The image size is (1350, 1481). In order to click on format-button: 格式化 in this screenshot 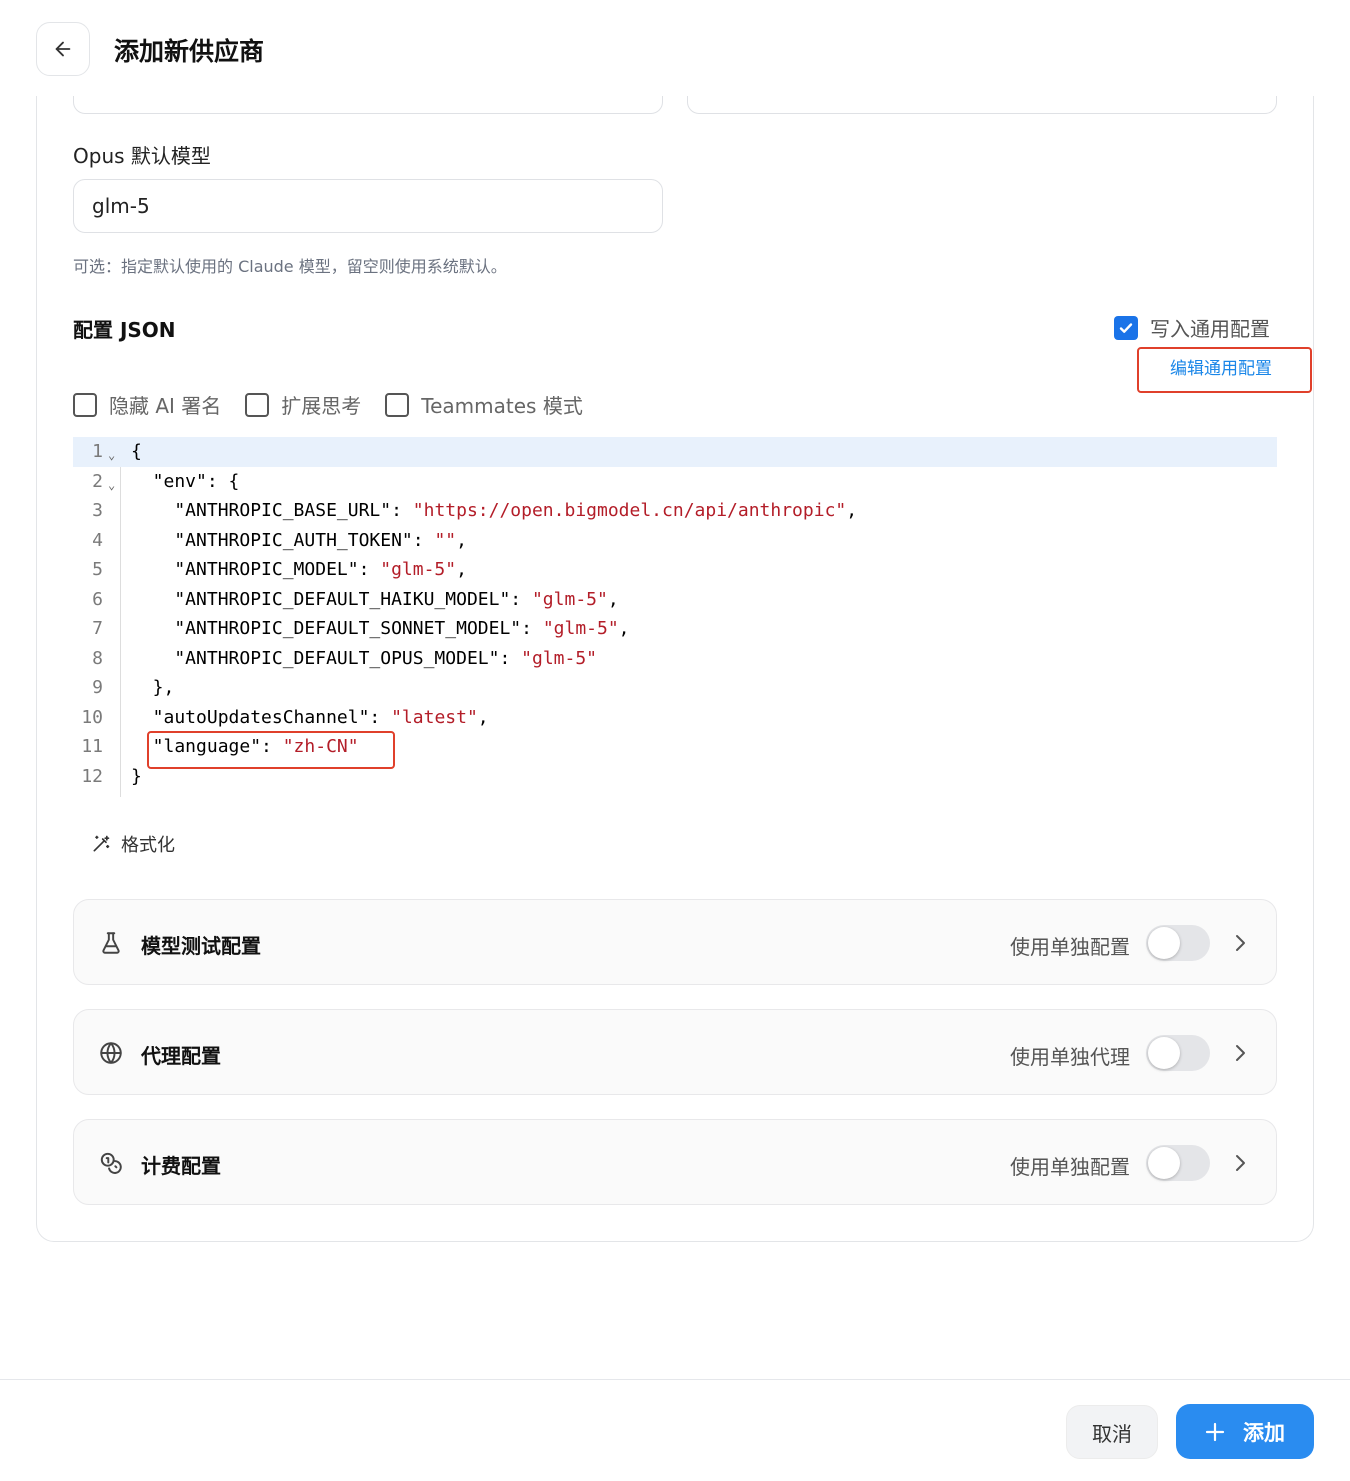, I will do `click(133, 844)`.